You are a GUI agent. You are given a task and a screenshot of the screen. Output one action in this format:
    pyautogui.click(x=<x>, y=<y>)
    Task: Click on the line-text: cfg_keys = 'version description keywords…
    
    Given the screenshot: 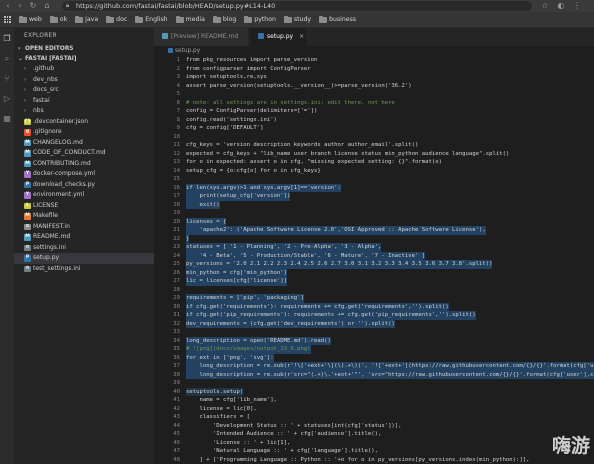 What is the action you would take?
    pyautogui.click(x=302, y=145)
    